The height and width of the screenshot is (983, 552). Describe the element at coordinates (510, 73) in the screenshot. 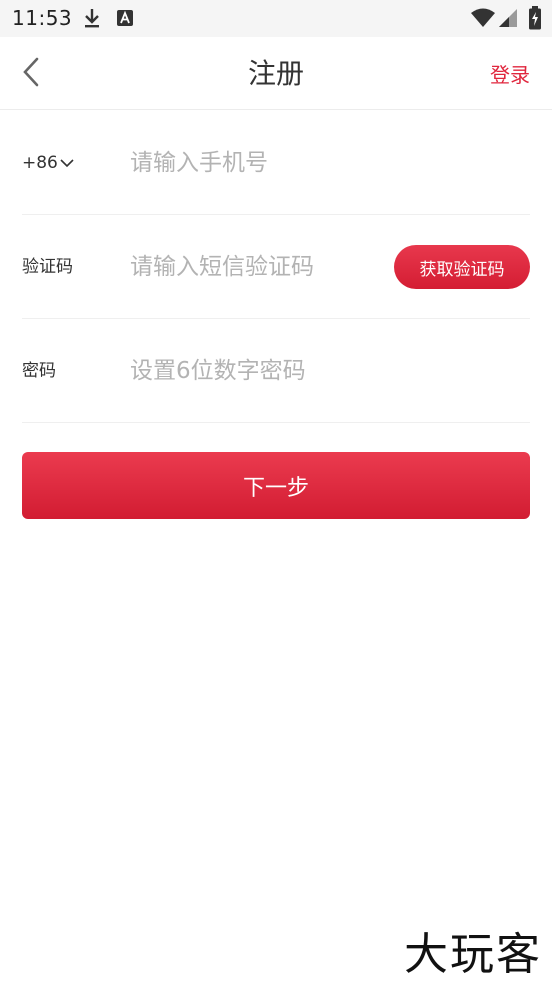

I see `login-link: 登录` at that location.